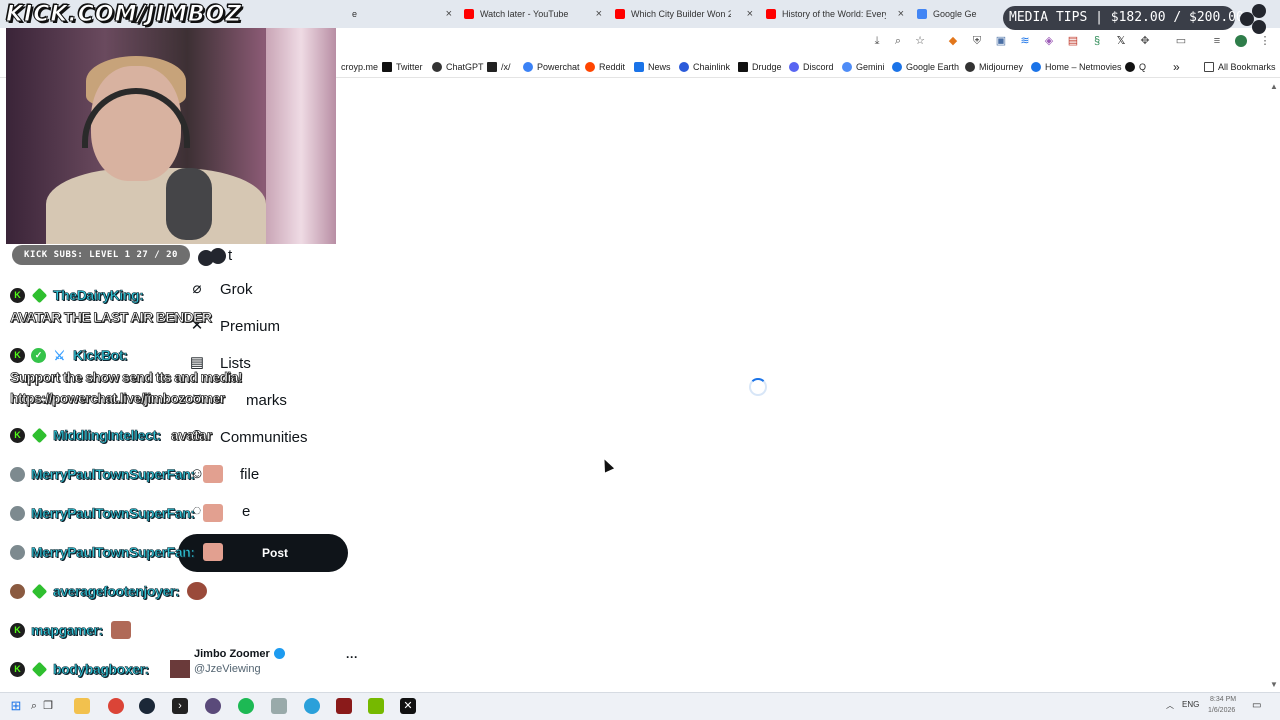  What do you see at coordinates (221, 258) in the screenshot?
I see `subs-logo-icon` at bounding box center [221, 258].